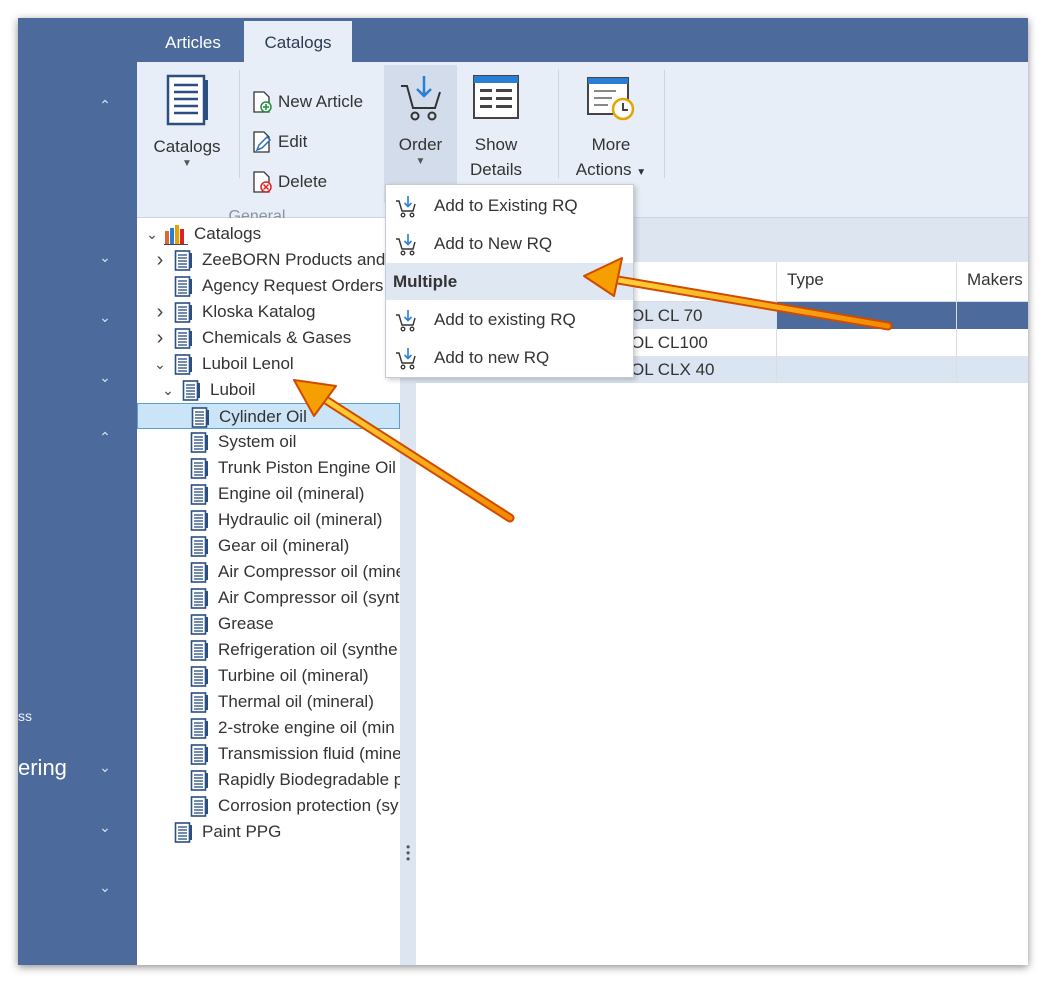  What do you see at coordinates (300, 519) in the screenshot?
I see `tree-item-label: Hydraulic oil (mineral)` at bounding box center [300, 519].